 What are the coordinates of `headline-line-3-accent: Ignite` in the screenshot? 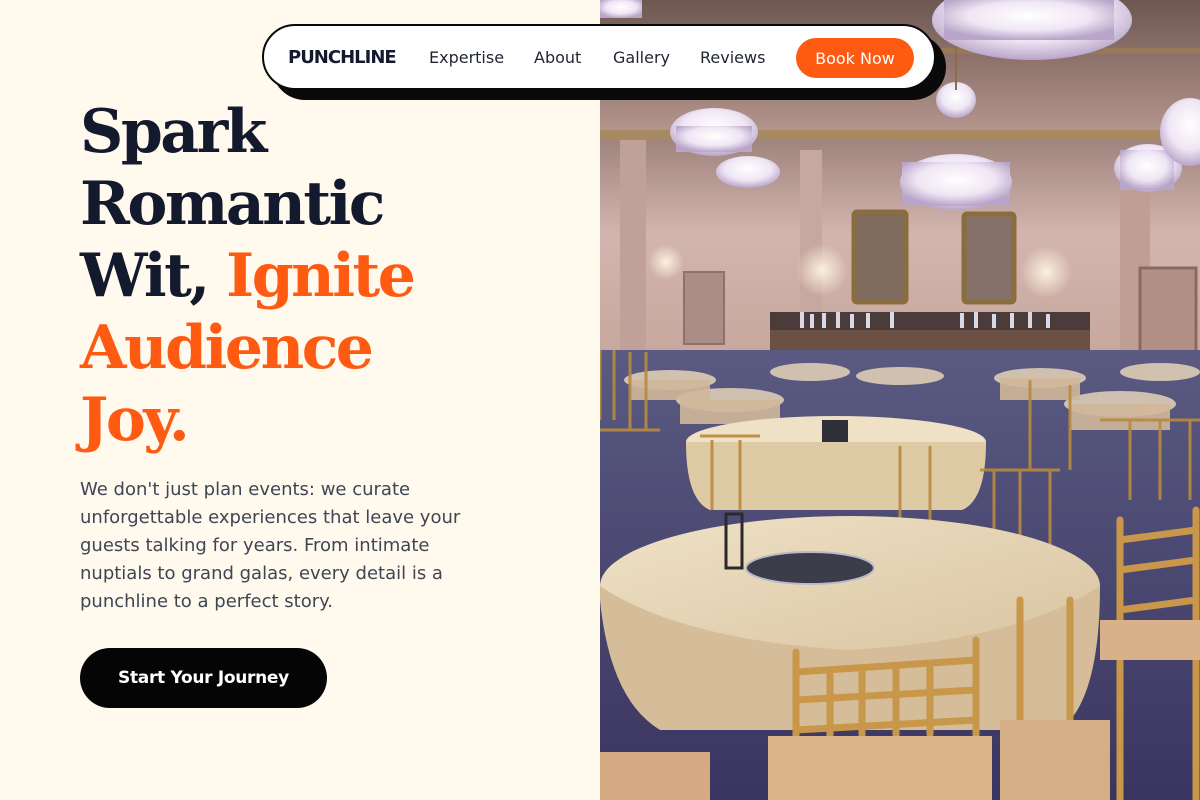 It's located at (321, 276).